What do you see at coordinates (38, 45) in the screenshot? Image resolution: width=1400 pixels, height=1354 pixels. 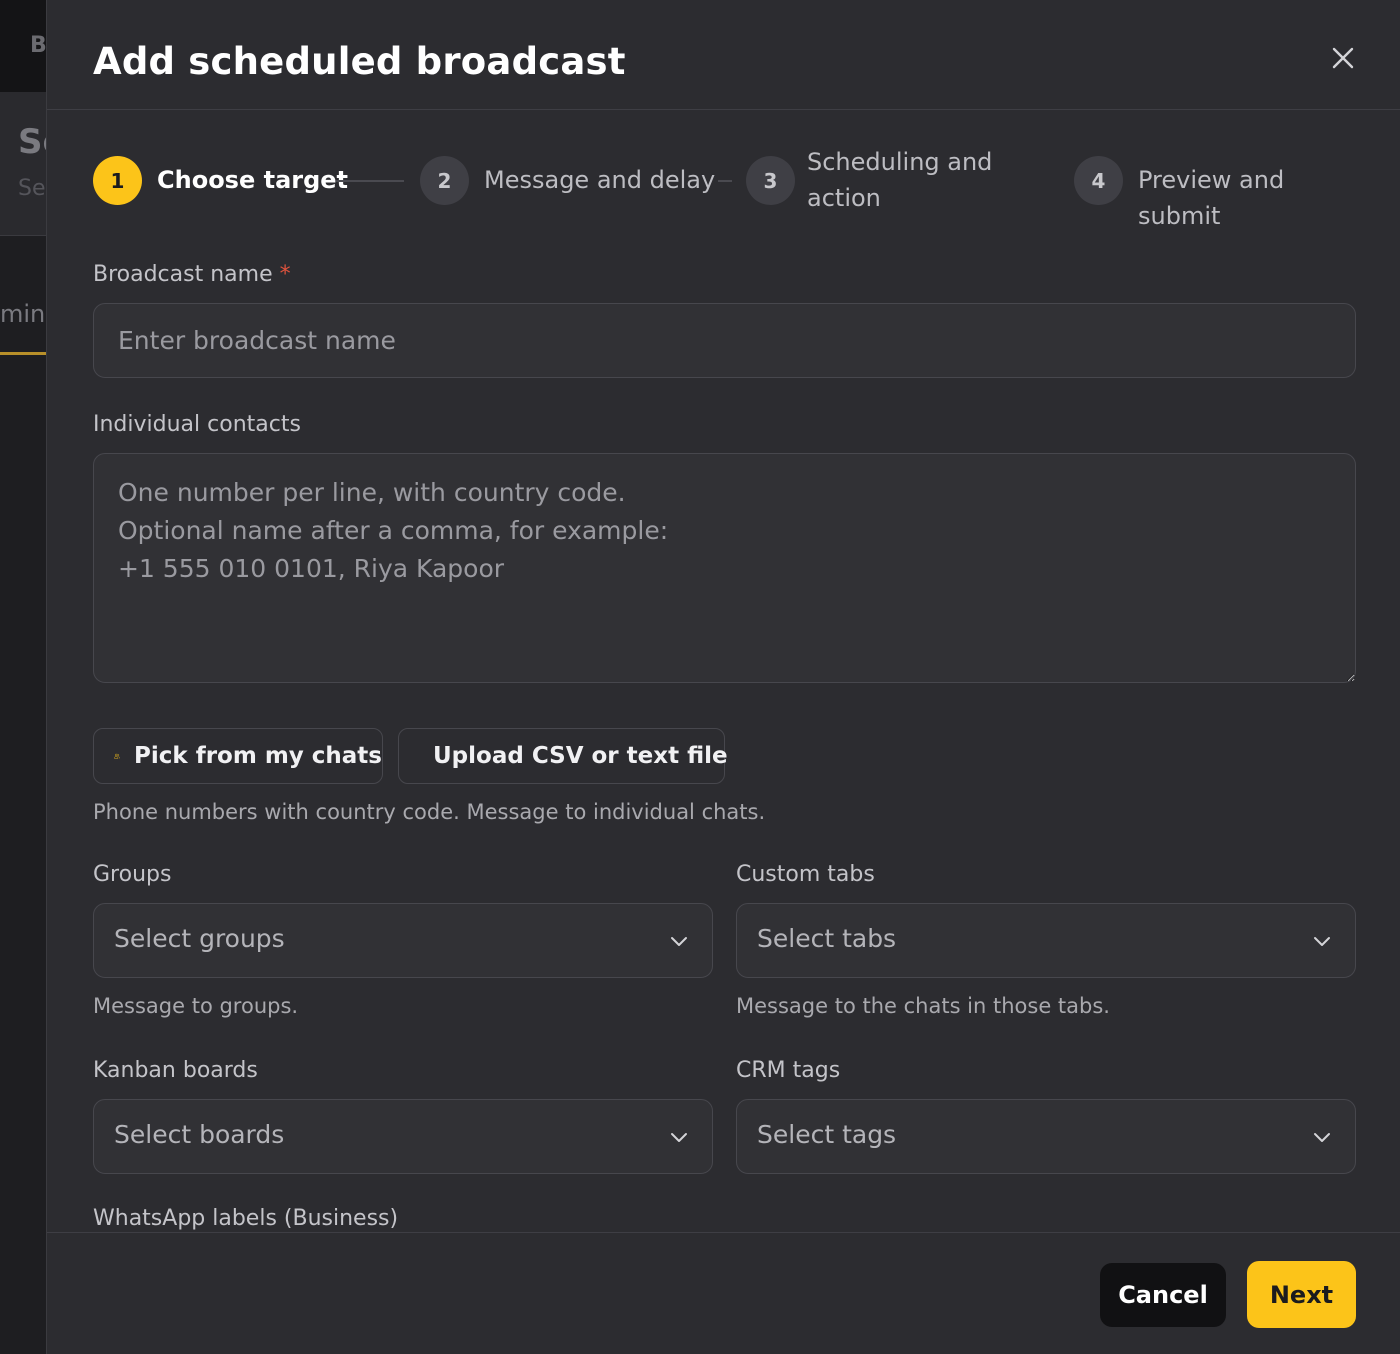 I see `background-topbar-text: B` at bounding box center [38, 45].